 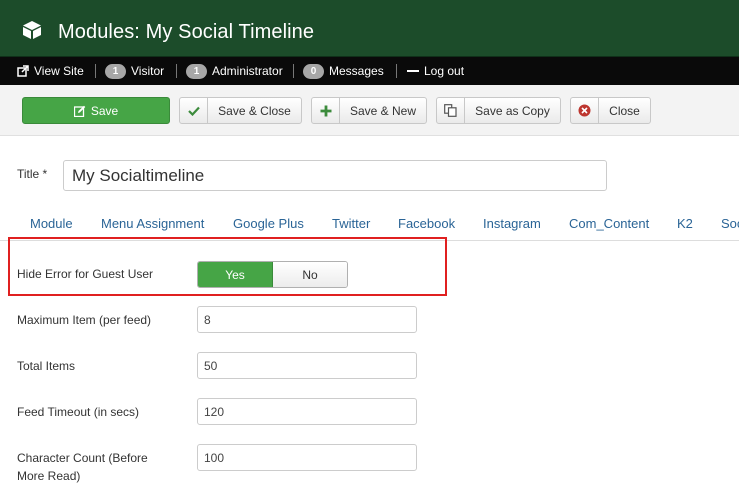 What do you see at coordinates (51, 223) in the screenshot?
I see `tab-module: Module` at bounding box center [51, 223].